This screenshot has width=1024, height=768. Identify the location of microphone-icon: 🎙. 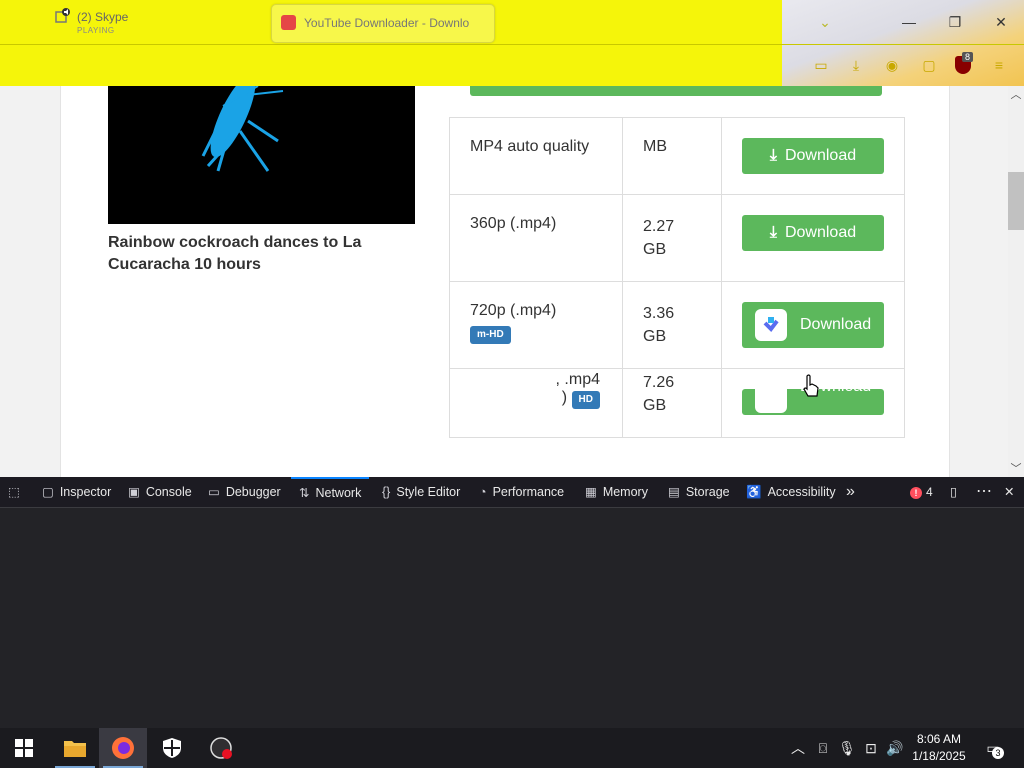
(847, 748).